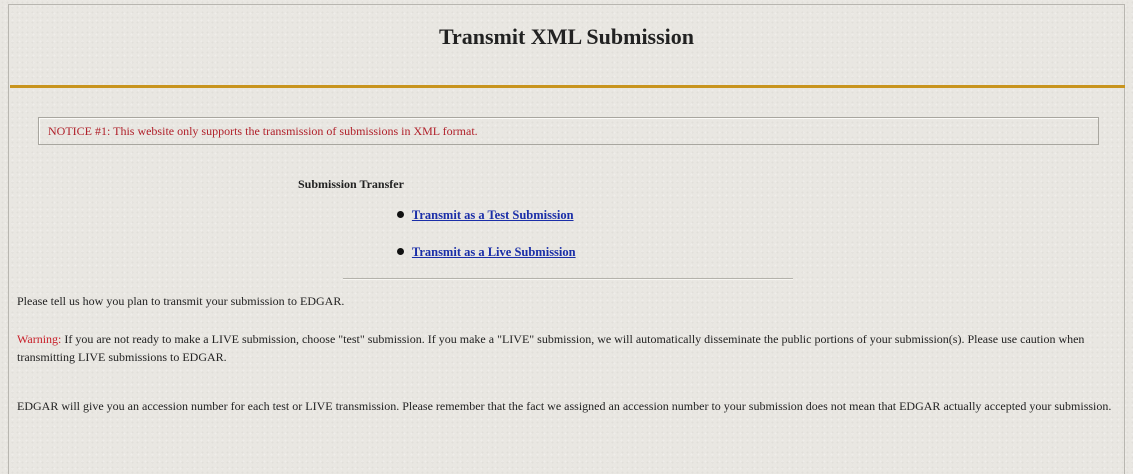 The height and width of the screenshot is (474, 1133). I want to click on test-submission-item: Transmit as a Test Submission, so click(485, 215).